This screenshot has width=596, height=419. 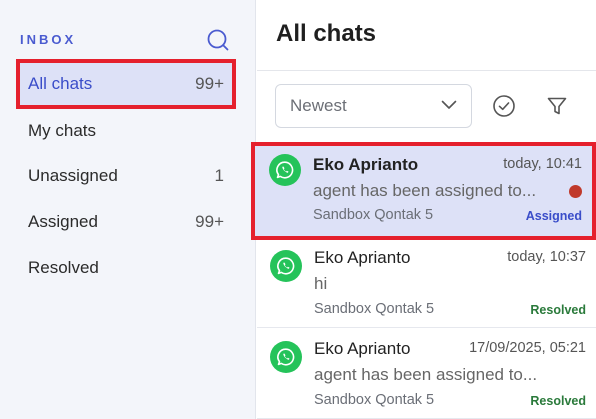 What do you see at coordinates (575, 191) in the screenshot?
I see `unread-indicator` at bounding box center [575, 191].